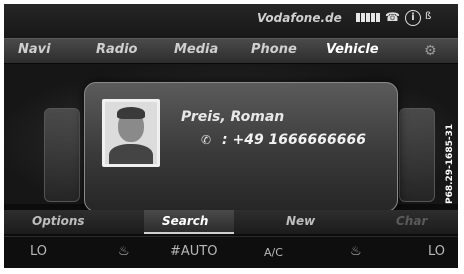 The height and width of the screenshot is (274, 464). I want to click on menu-radio: Radio, so click(116, 49).